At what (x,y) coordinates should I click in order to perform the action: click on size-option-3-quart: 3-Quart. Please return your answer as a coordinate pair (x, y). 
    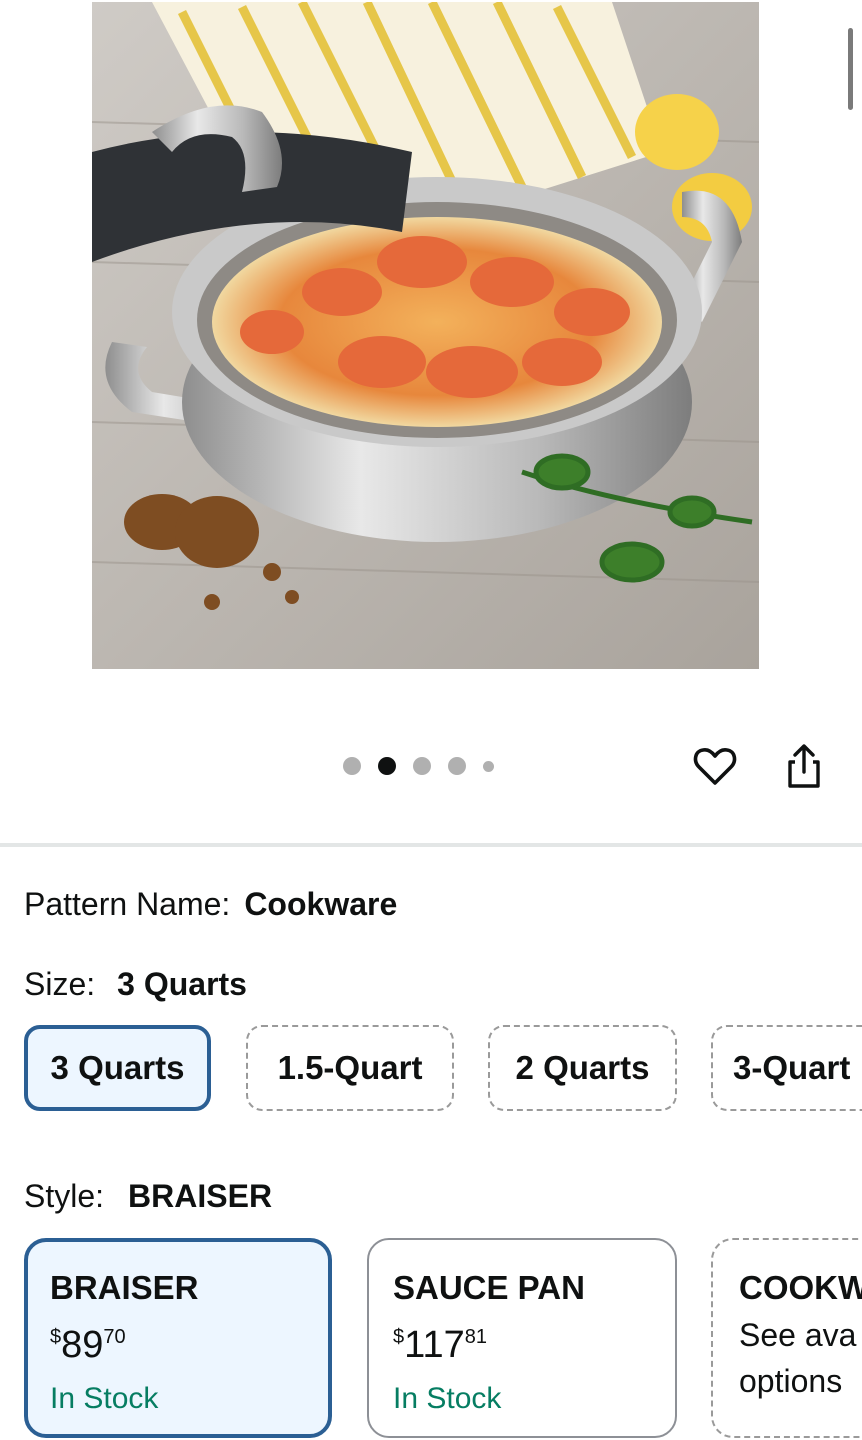
    Looking at the image, I should click on (786, 1068).